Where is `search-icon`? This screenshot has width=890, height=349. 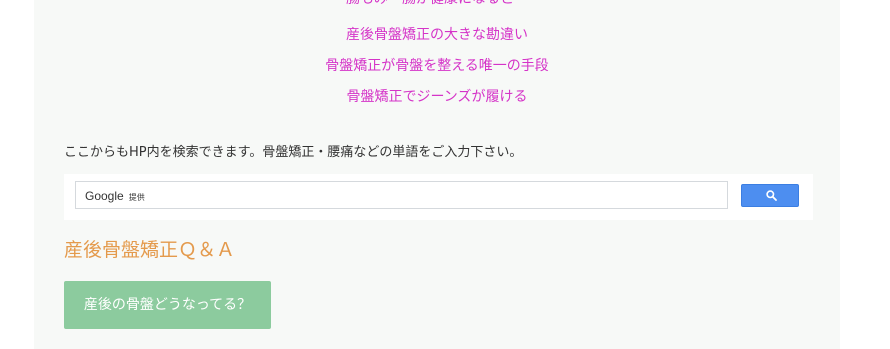
search-icon is located at coordinates (771, 195).